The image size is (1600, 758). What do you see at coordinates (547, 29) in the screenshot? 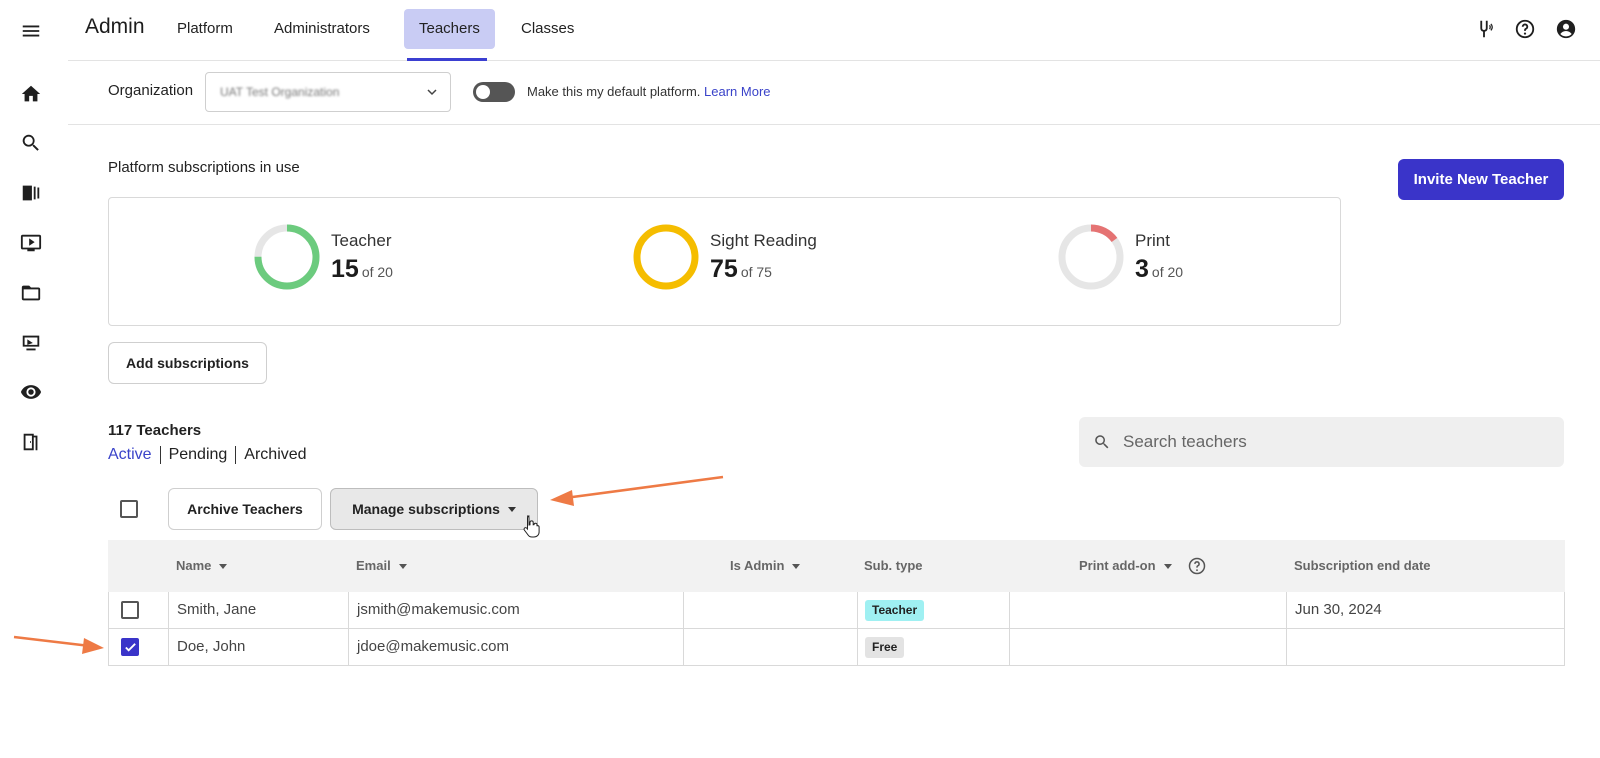
I see `tab-classes: Classes` at bounding box center [547, 29].